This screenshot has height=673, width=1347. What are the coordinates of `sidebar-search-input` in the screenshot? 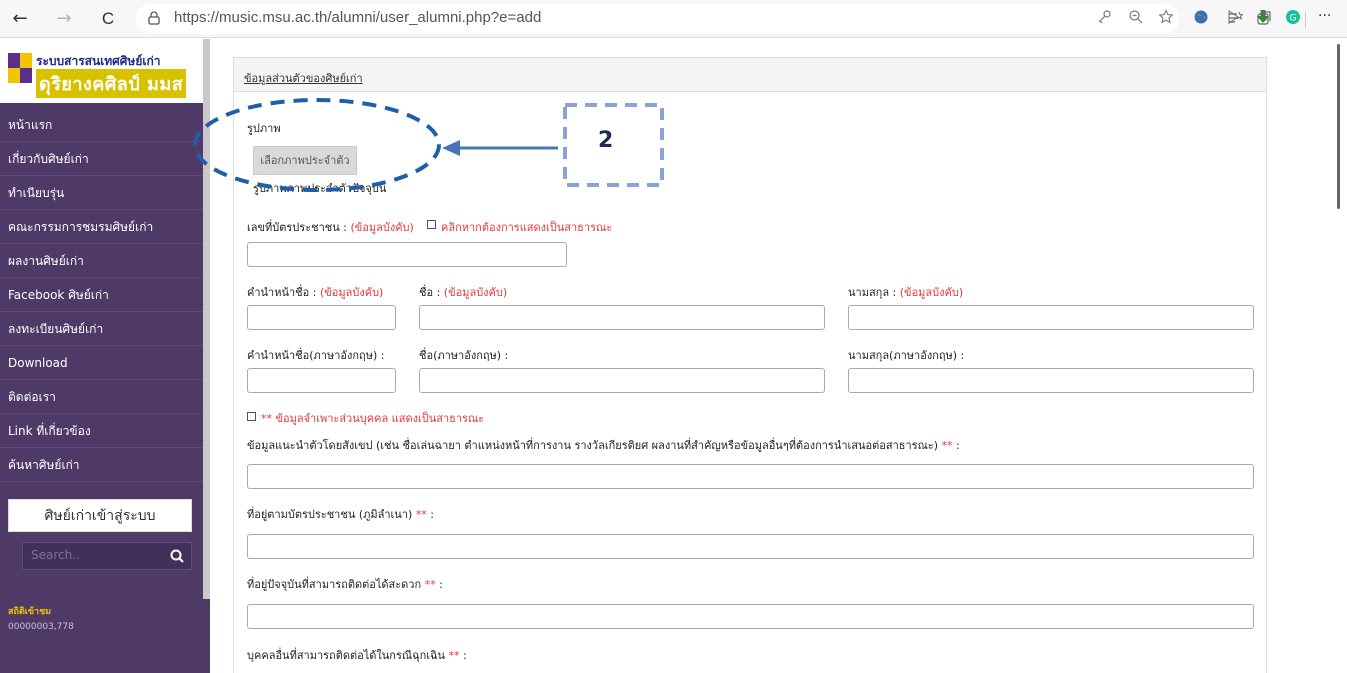 It's located at (91, 555).